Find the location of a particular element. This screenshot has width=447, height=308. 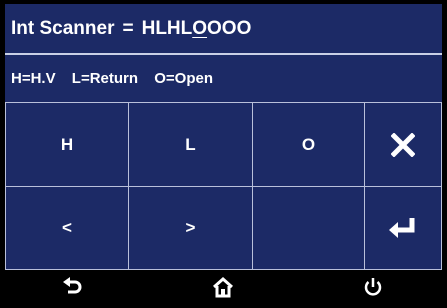

key-l-label: L is located at coordinates (190, 144).